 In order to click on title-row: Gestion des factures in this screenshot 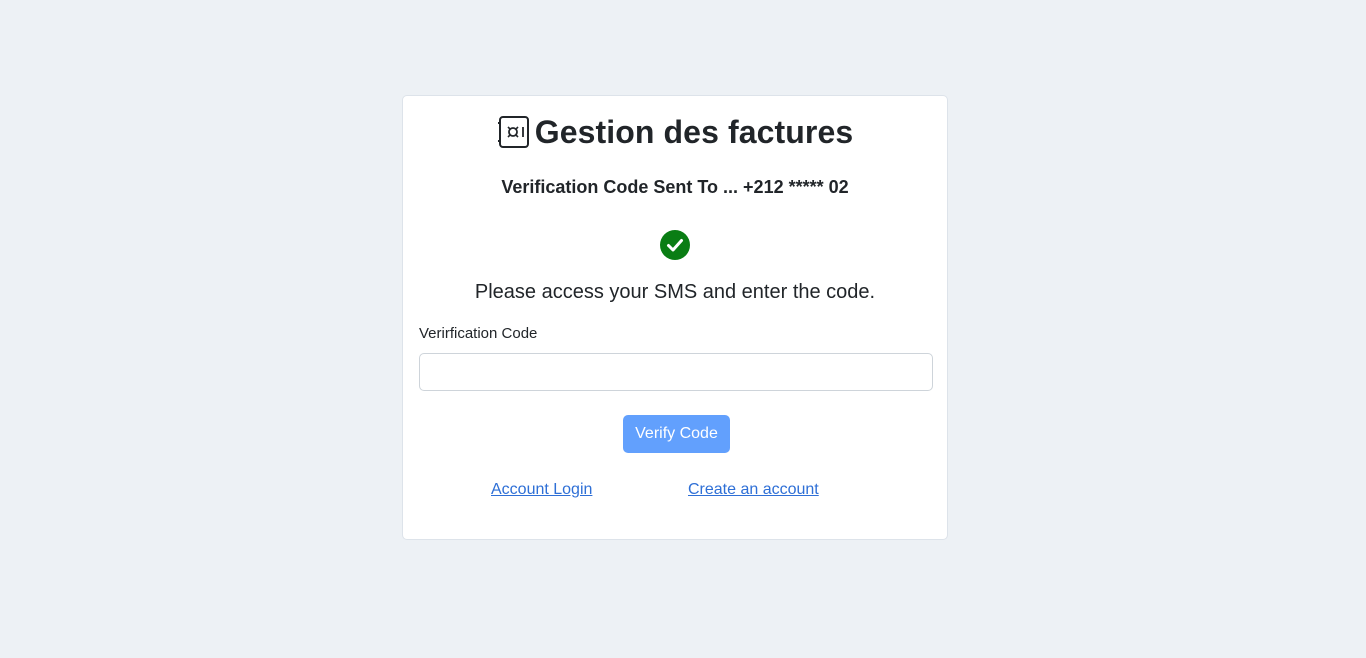, I will do `click(675, 132)`.